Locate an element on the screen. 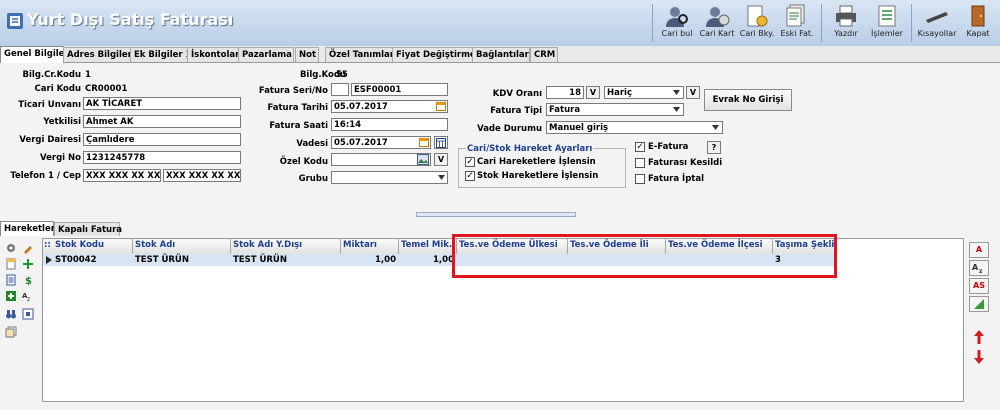 Image resolution: width=1000 pixels, height=410 pixels. evrak-no-girisi-button: Evrak No Girişi is located at coordinates (748, 100).